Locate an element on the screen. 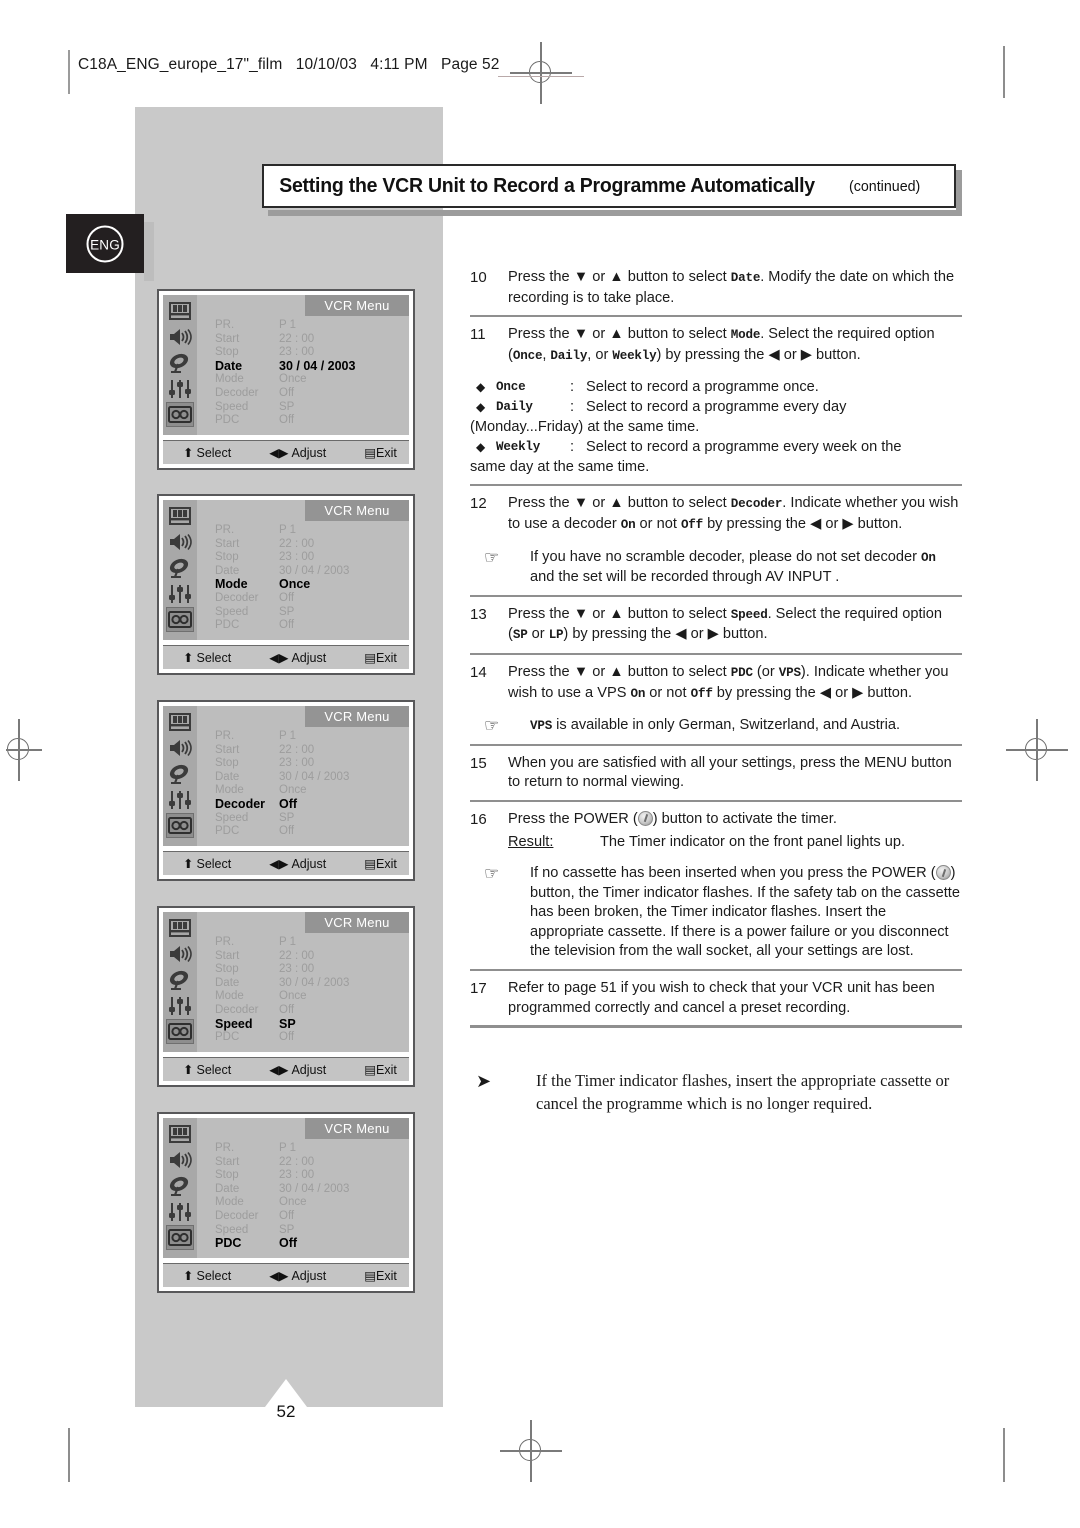 Image resolution: width=1080 pixels, height=1528 pixels. menu-action-exit-label: Exit is located at coordinates (386, 452).